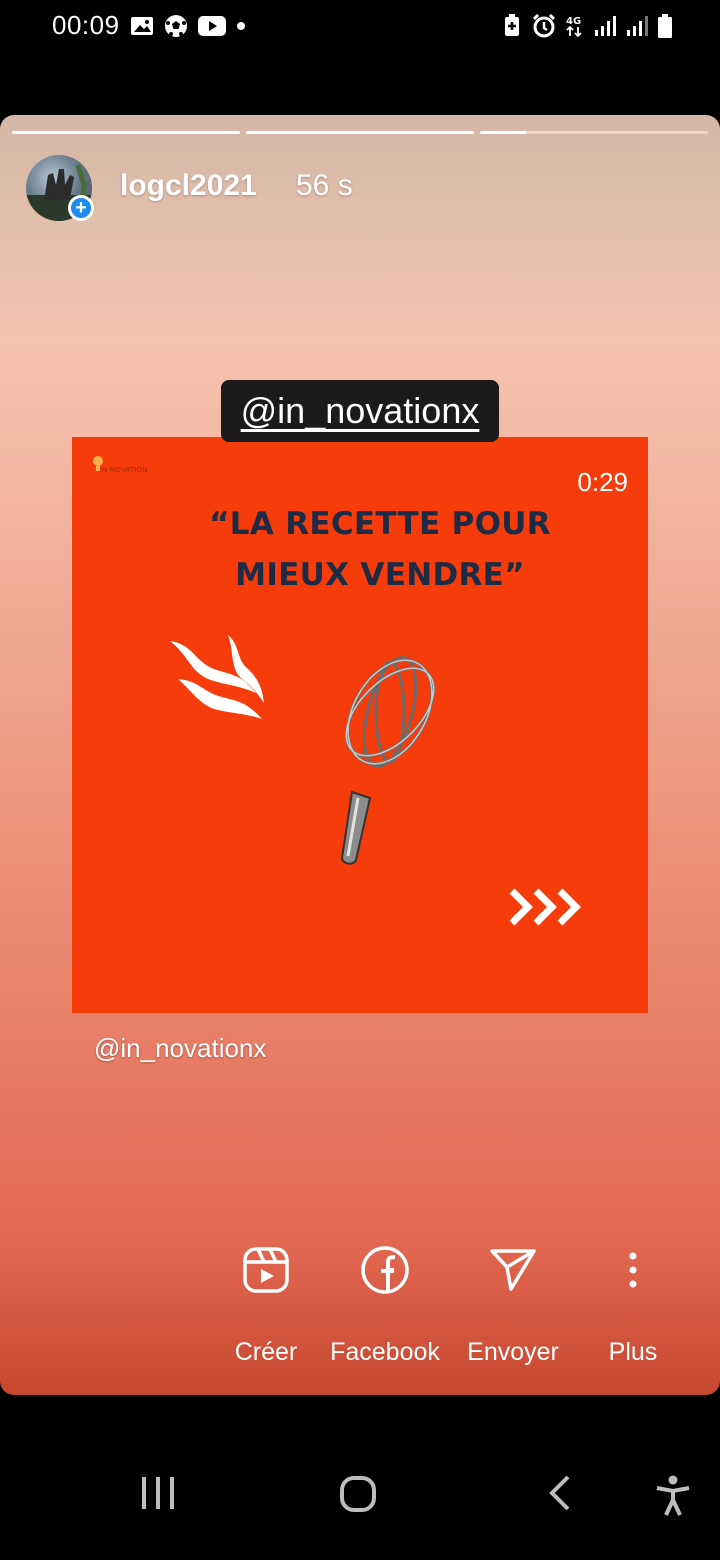 Image resolution: width=720 pixels, height=1560 pixels. Describe the element at coordinates (544, 26) in the screenshot. I see `alarm-icon` at that location.